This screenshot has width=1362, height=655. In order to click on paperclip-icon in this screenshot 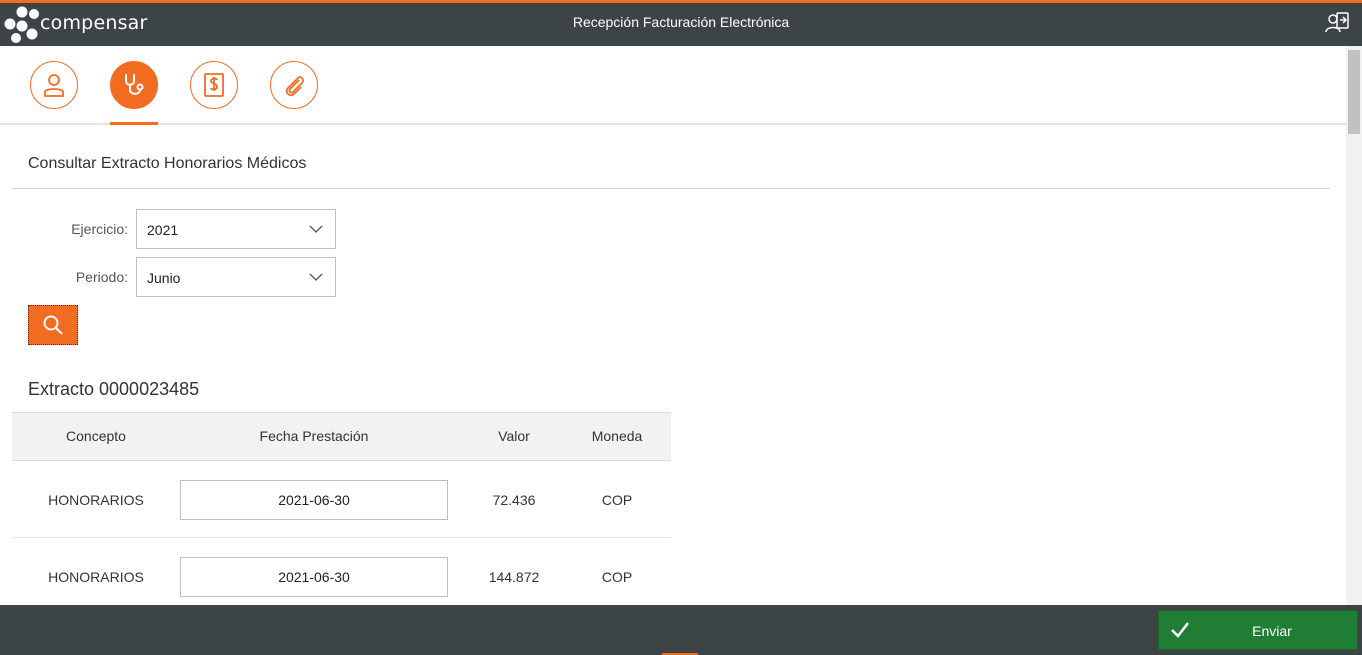, I will do `click(294, 86)`.